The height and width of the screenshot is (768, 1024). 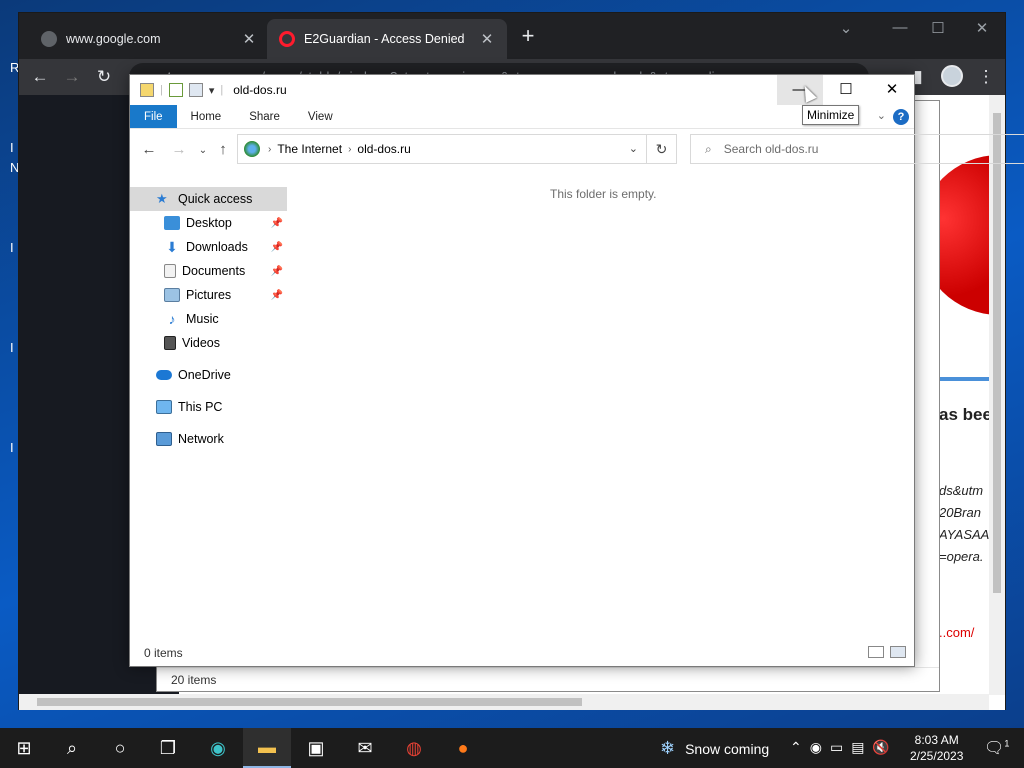 What do you see at coordinates (104, 77) in the screenshot?
I see `reload-icon: ↻` at bounding box center [104, 77].